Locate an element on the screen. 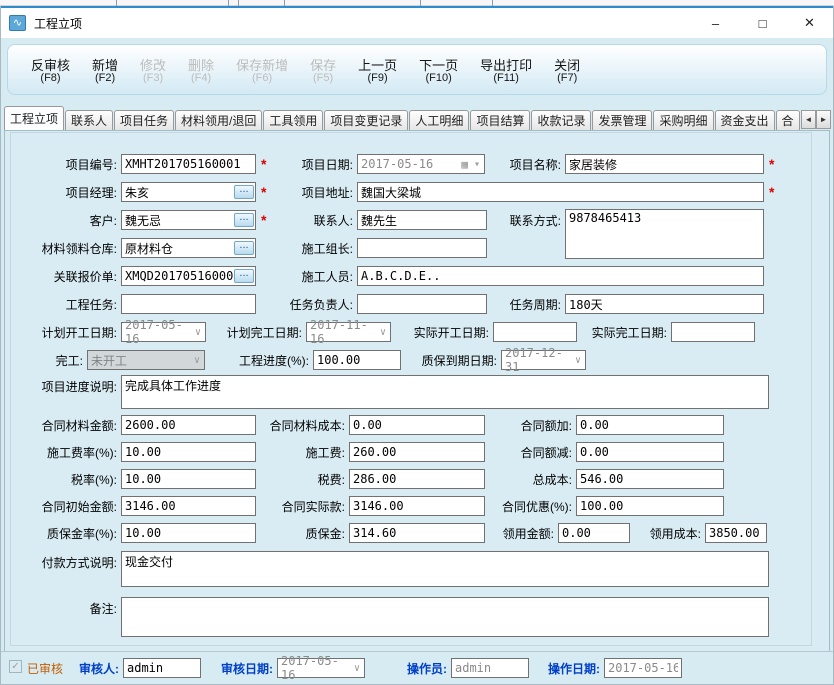 The height and width of the screenshot is (685, 834). next-page-button: 下一页 (F10) is located at coordinates (438, 69).